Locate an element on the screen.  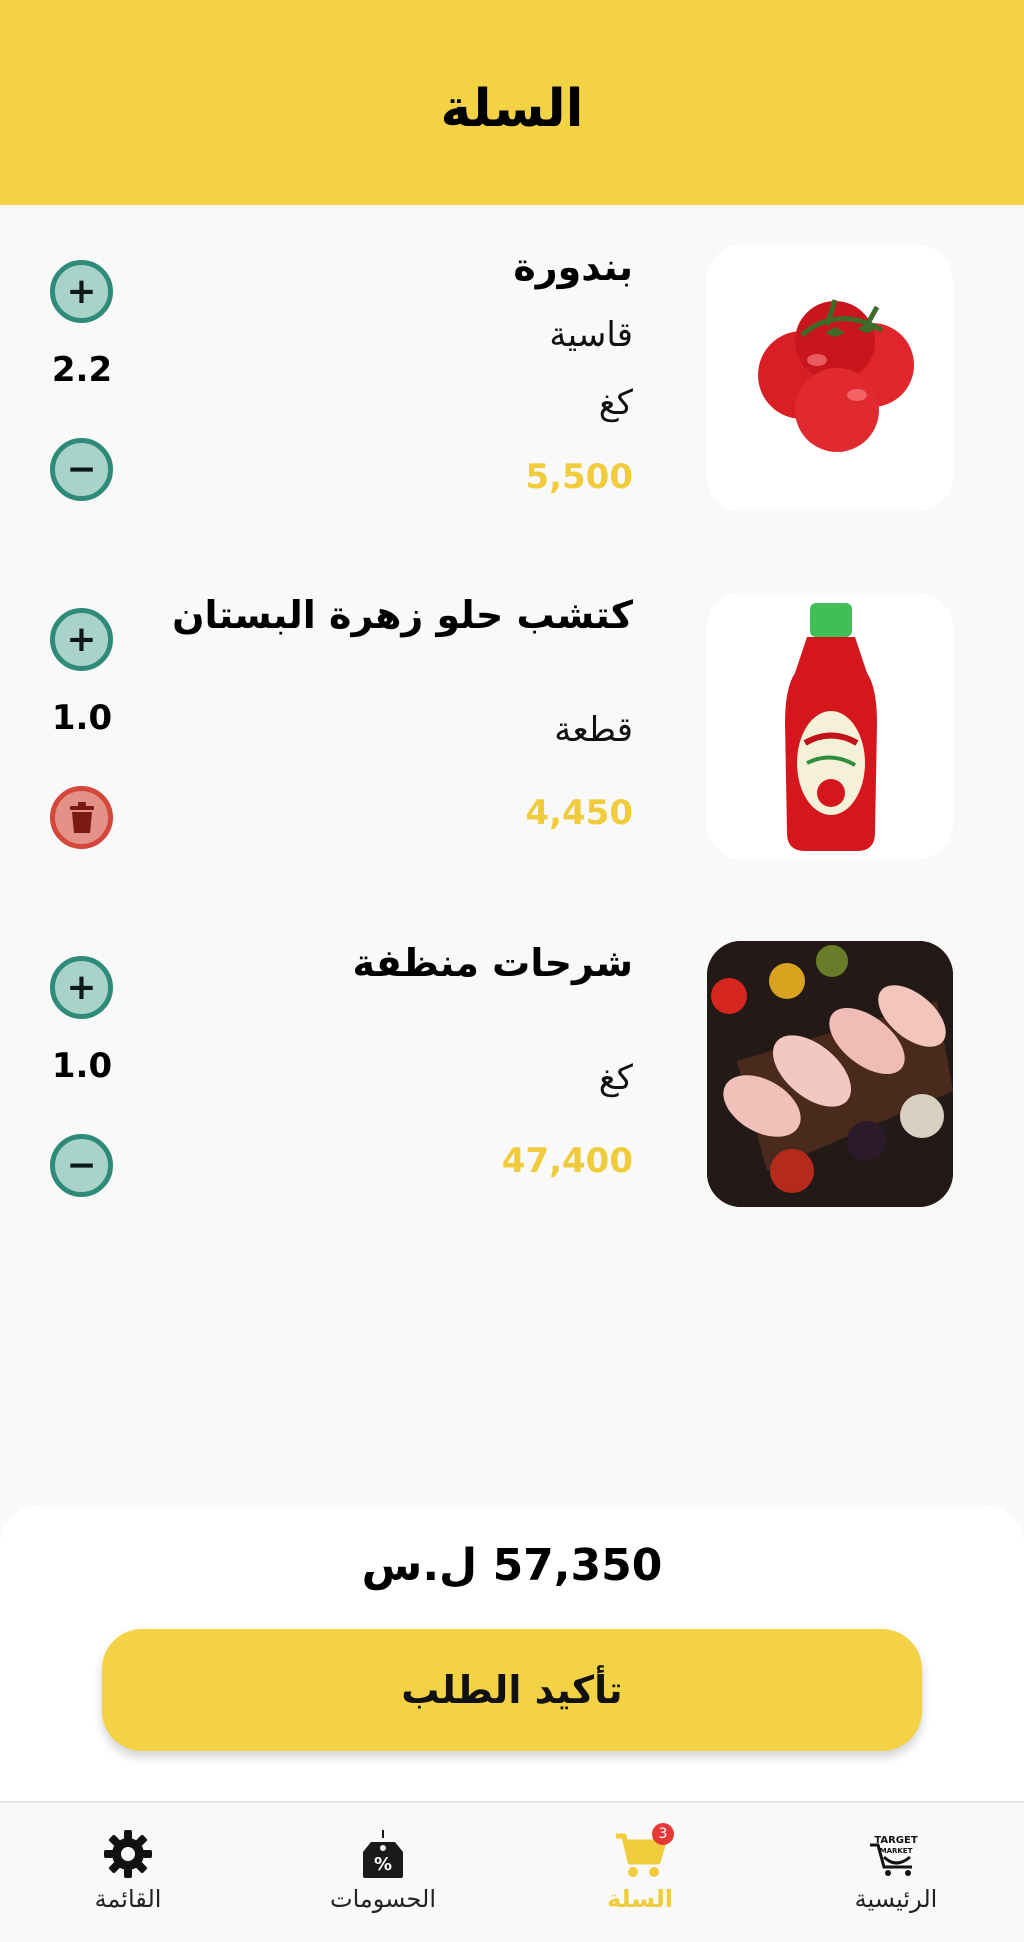
nav-item-menu: القائمة is located at coordinates (128, 1872).